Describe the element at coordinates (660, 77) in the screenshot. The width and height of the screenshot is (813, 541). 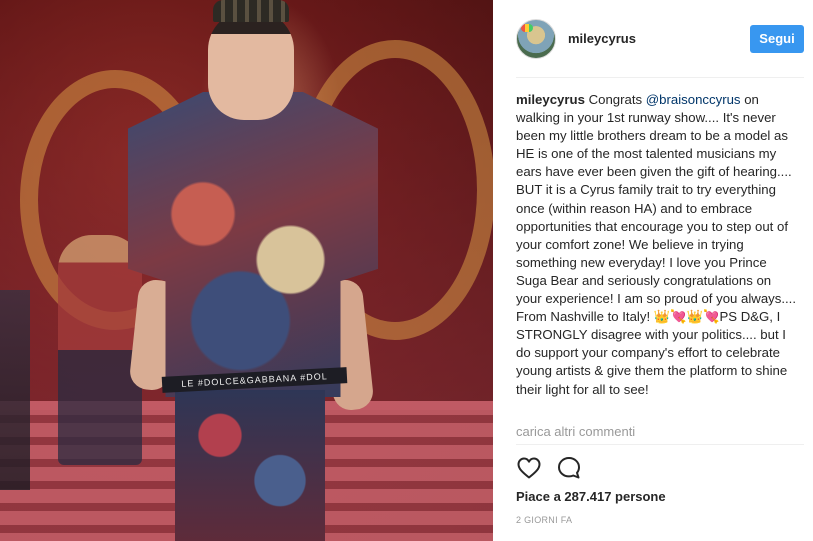
I see `header-divider` at that location.